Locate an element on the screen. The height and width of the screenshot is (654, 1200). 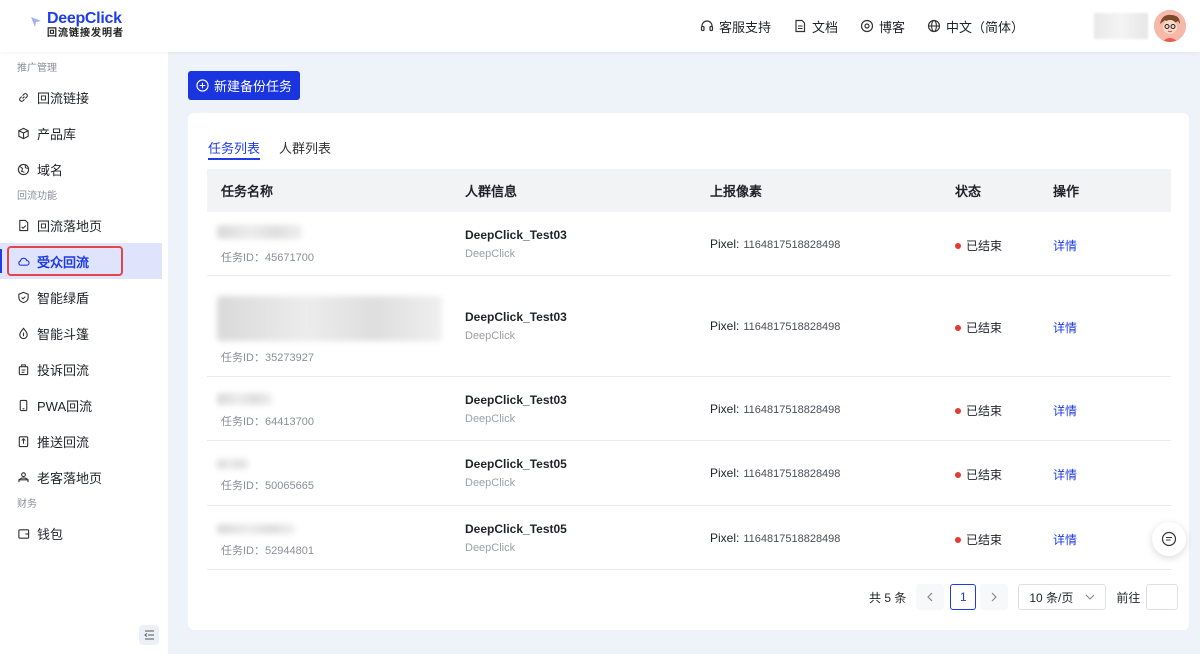
sidebar-item-smart-shield: 智能绿盾 is located at coordinates (84, 297).